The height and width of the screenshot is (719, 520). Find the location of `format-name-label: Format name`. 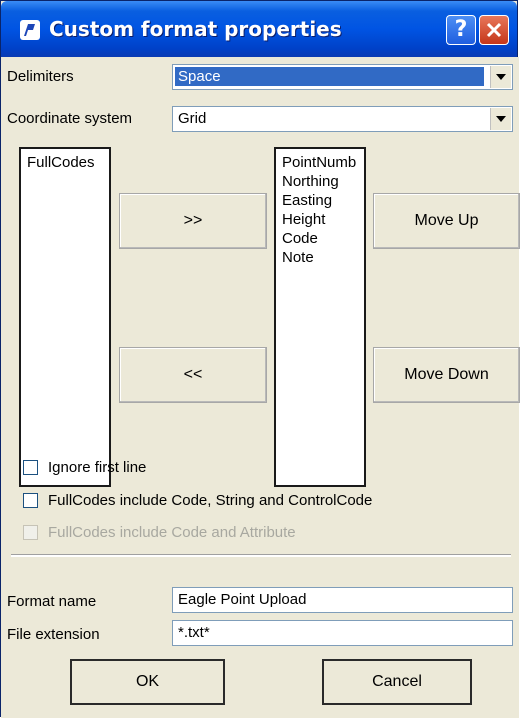

format-name-label: Format name is located at coordinates (52, 601).